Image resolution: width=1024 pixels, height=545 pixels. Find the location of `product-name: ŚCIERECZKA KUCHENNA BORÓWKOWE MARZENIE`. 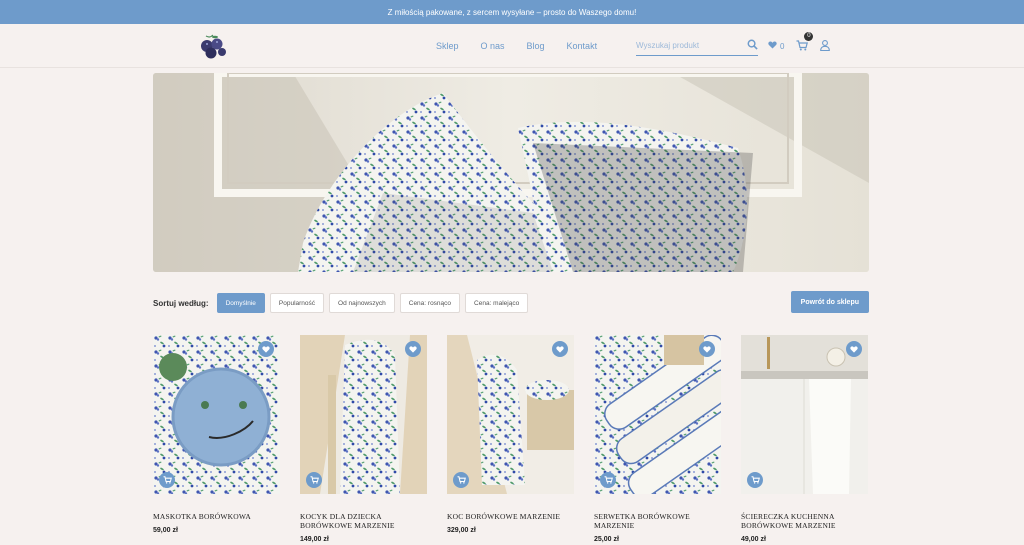

product-name: ŚCIERECZKA KUCHENNA BORÓWKOWE MARZENIE is located at coordinates (804, 521).